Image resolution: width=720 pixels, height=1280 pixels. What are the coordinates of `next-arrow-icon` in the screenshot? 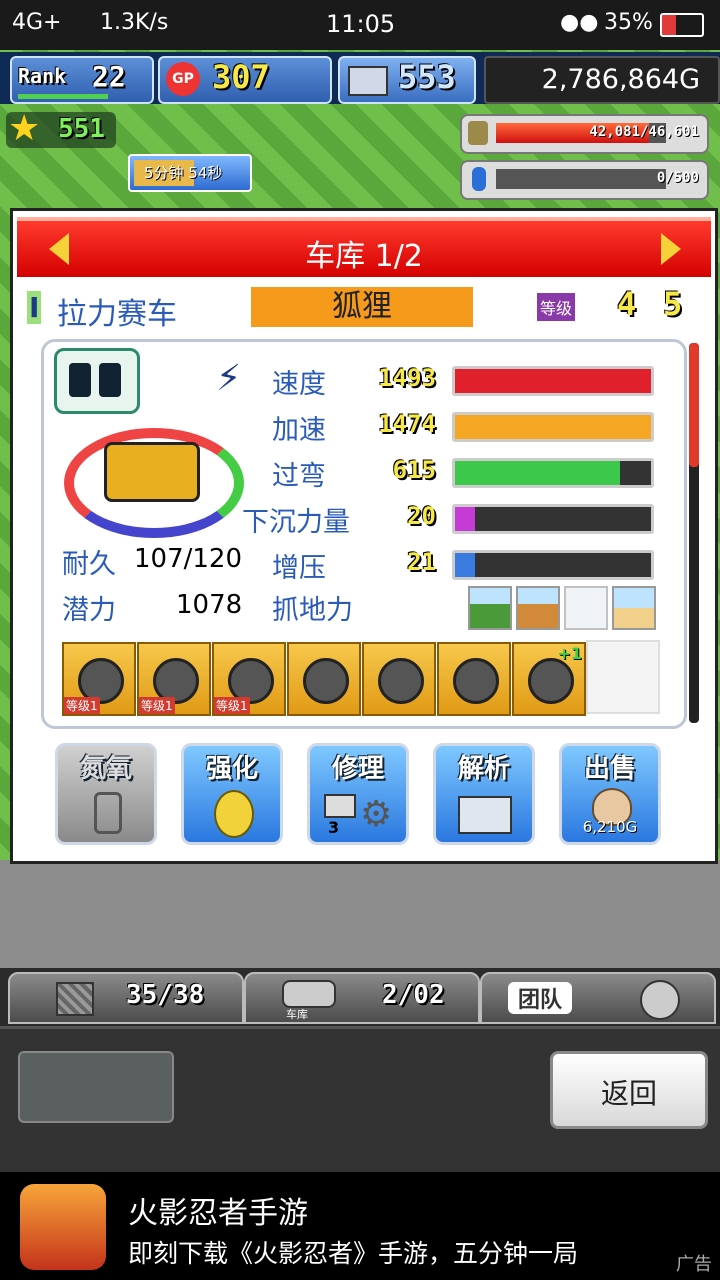 It's located at (671, 249).